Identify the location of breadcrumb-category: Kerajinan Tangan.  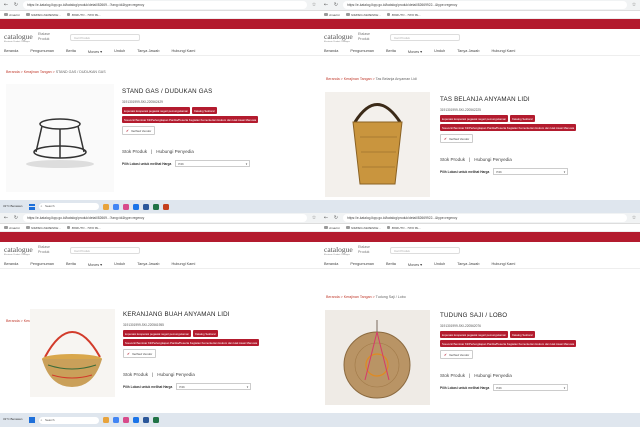
(38, 72).